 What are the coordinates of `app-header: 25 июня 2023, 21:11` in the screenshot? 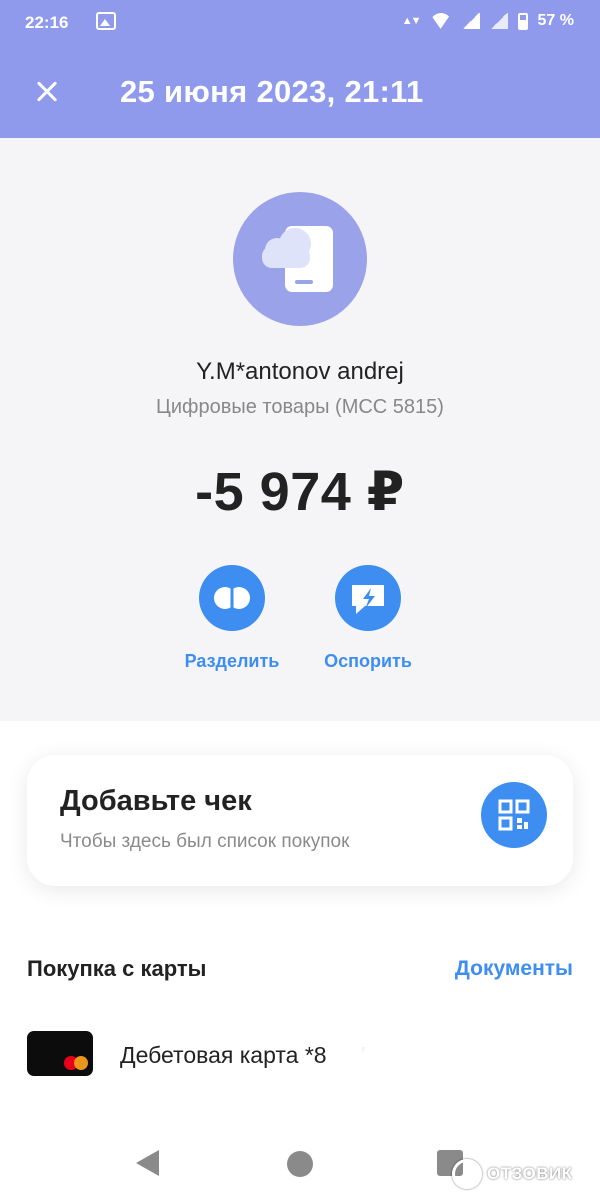 It's located at (300, 91).